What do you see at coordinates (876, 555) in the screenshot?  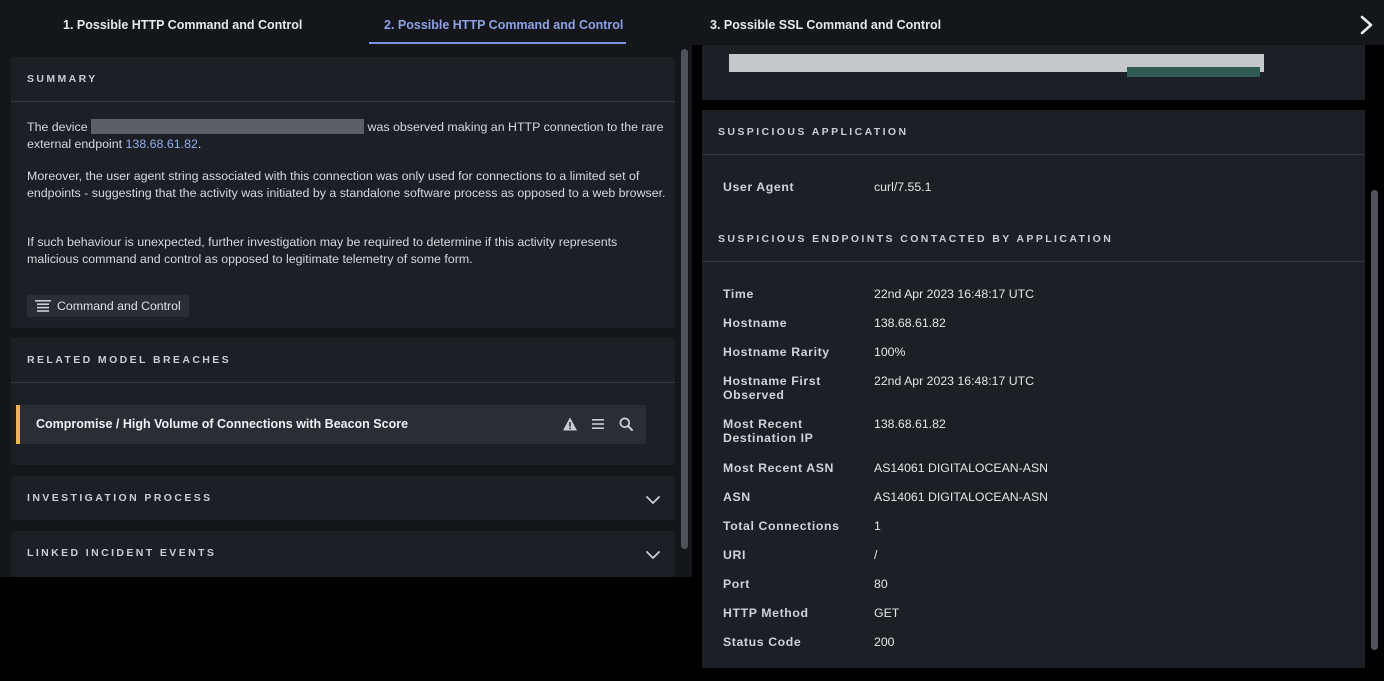 I see `endpoint-value: /` at bounding box center [876, 555].